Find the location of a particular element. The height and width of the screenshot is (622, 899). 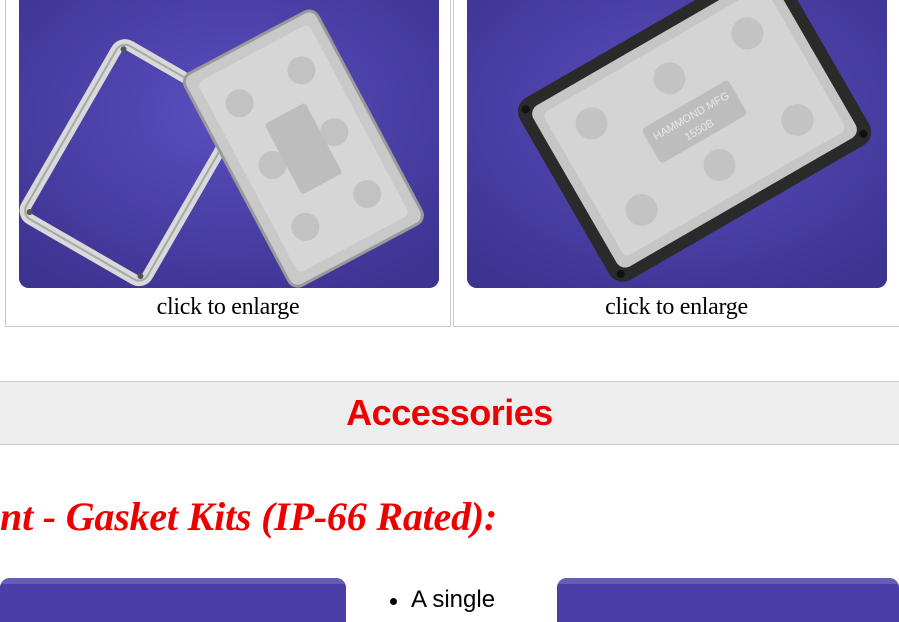

gasket-kit-photo-right is located at coordinates (728, 600).